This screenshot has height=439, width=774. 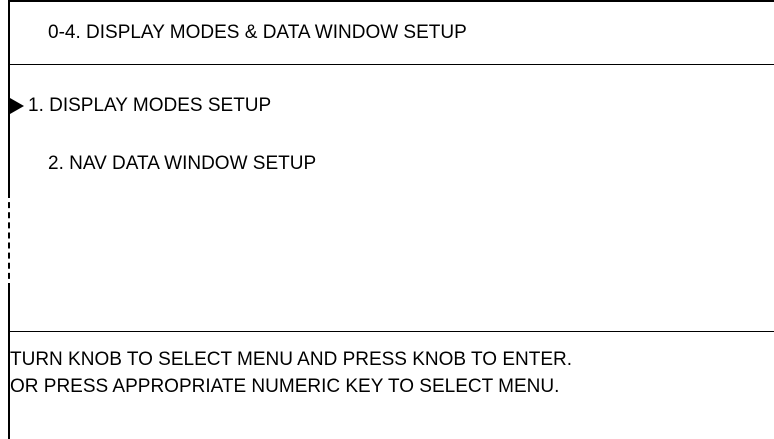 I want to click on triangle-right-icon, so click(x=17, y=104).